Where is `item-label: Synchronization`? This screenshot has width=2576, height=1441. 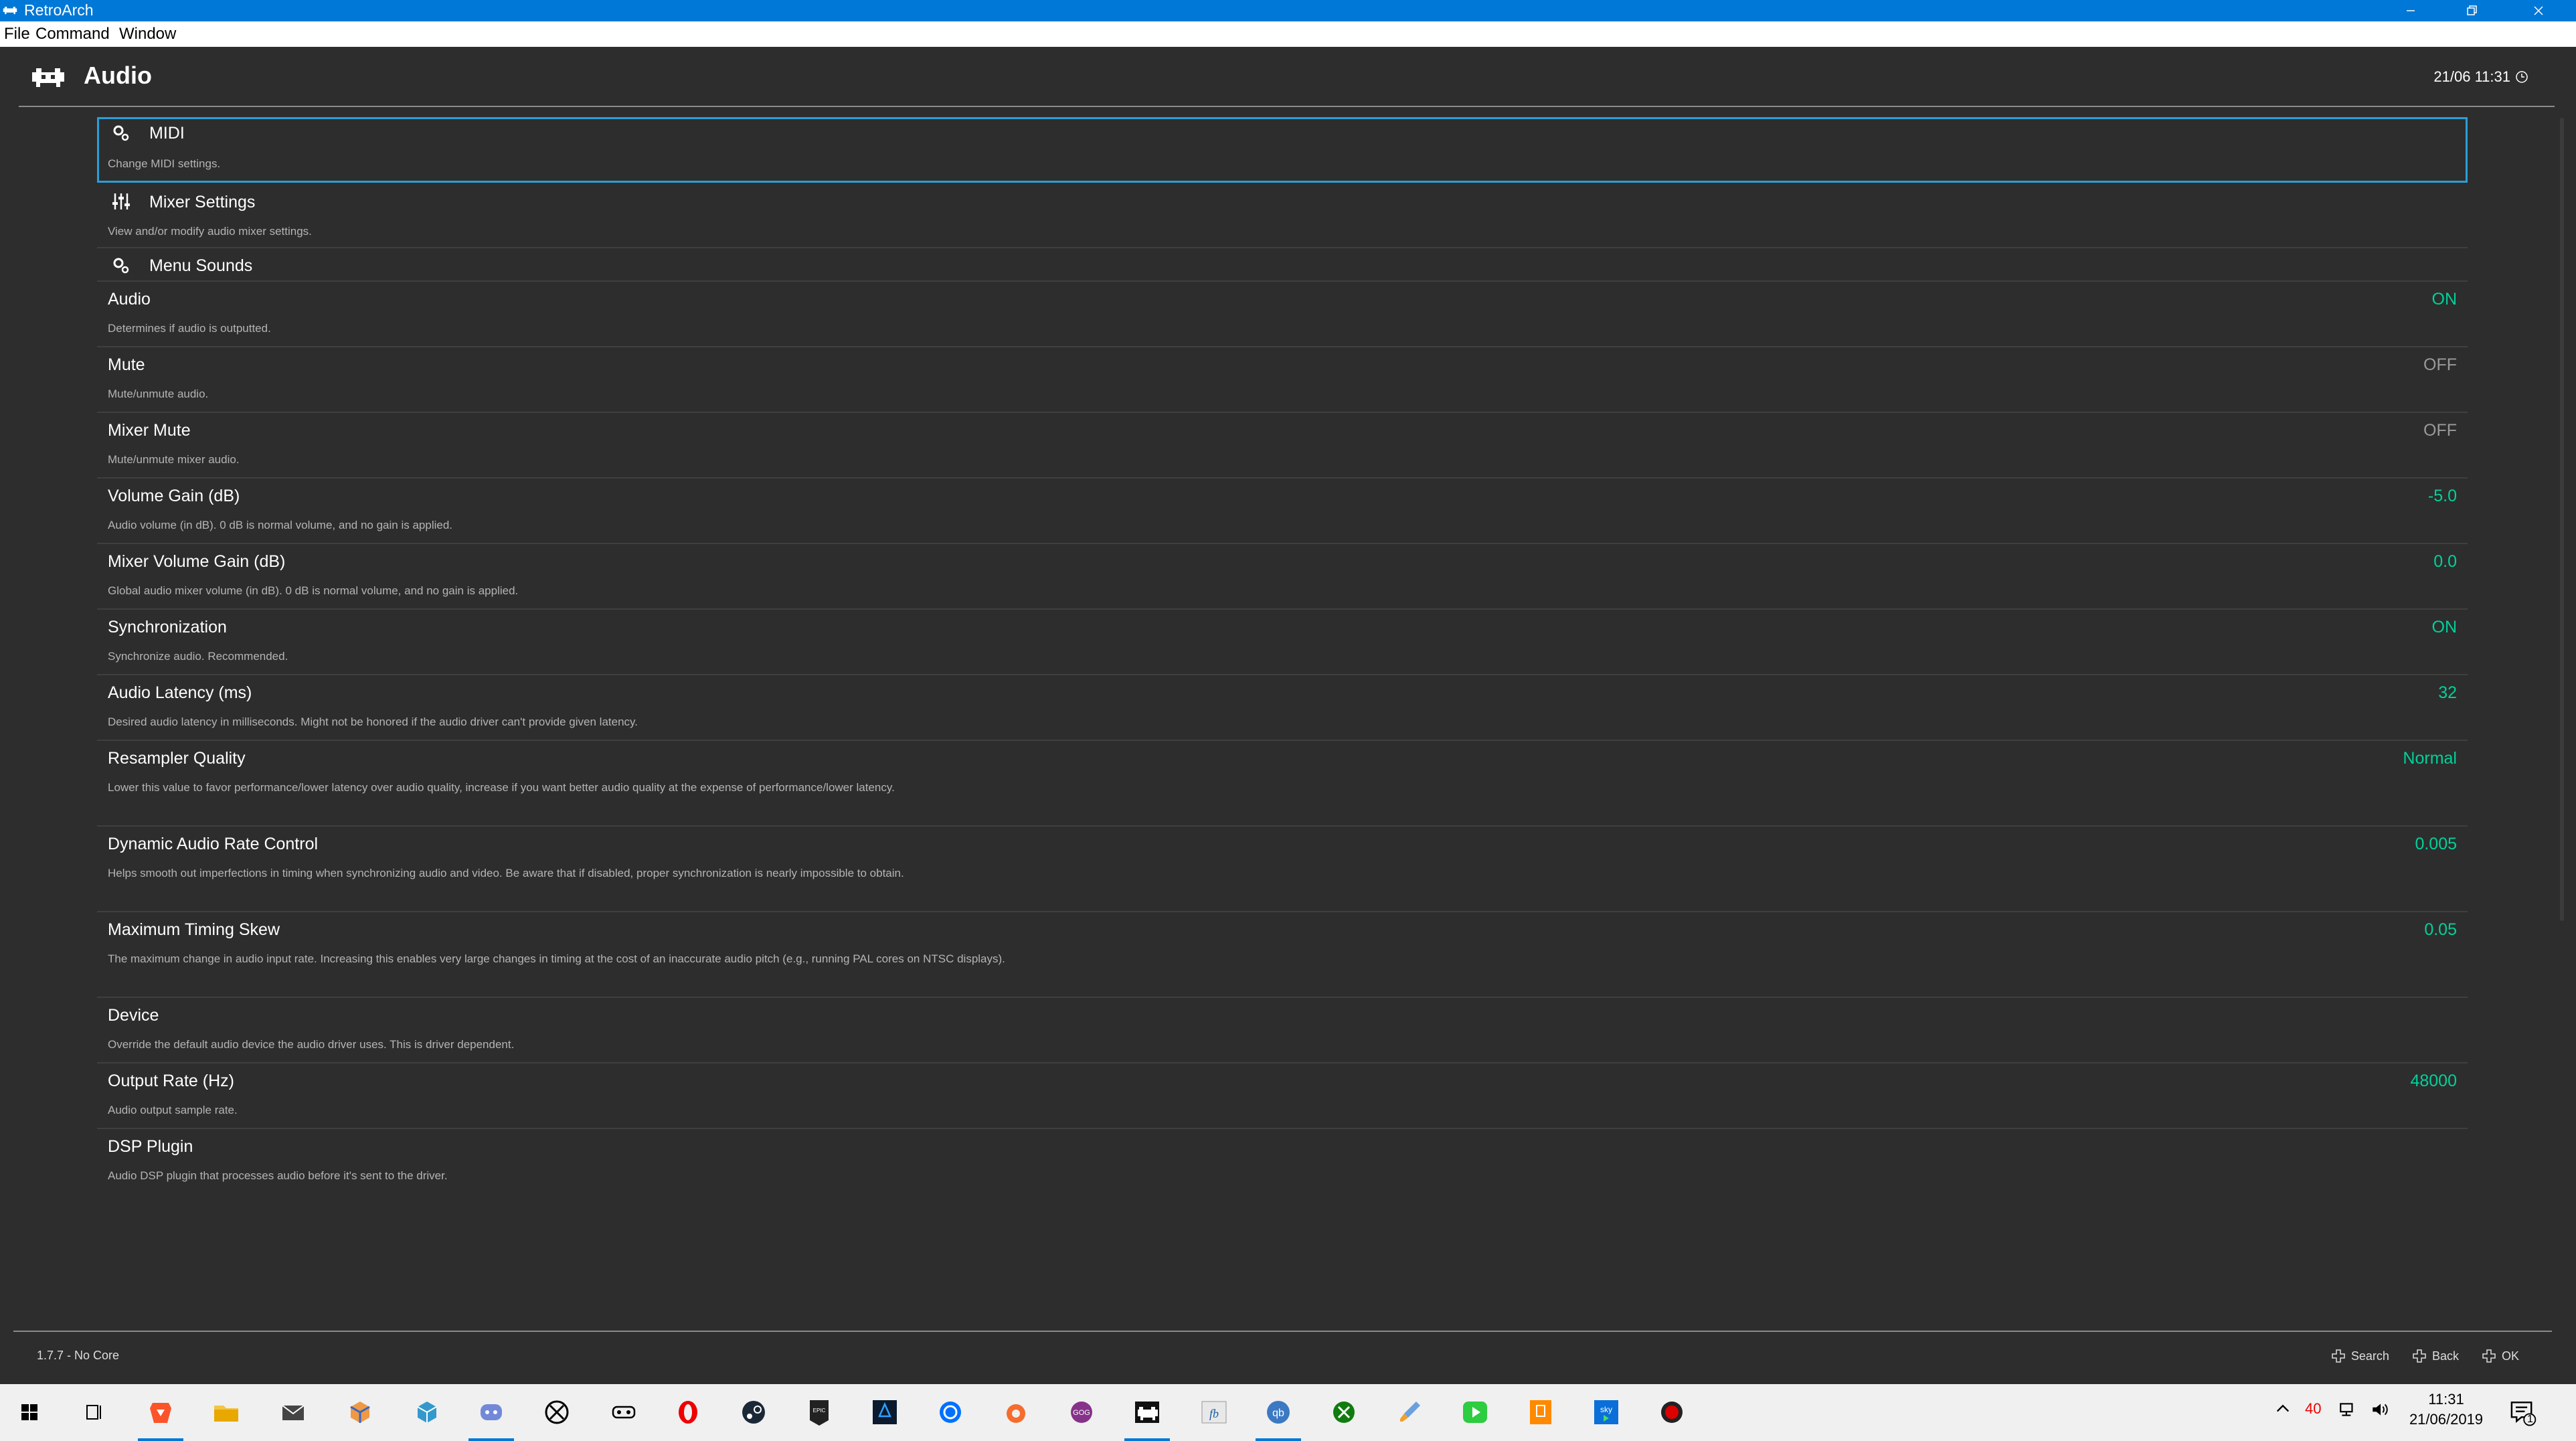
item-label: Synchronization is located at coordinates (167, 627).